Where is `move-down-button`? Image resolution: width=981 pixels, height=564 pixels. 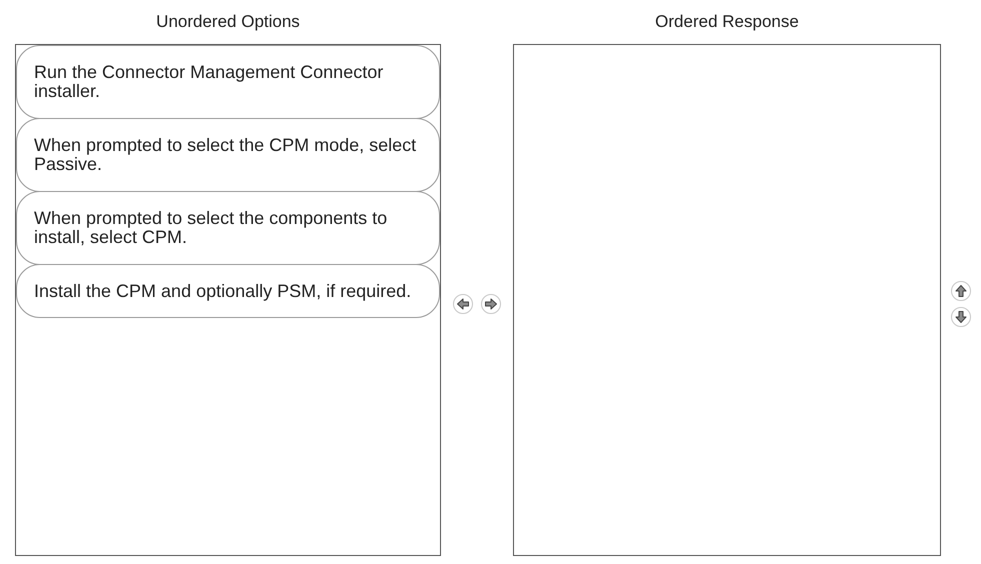
move-down-button is located at coordinates (961, 317).